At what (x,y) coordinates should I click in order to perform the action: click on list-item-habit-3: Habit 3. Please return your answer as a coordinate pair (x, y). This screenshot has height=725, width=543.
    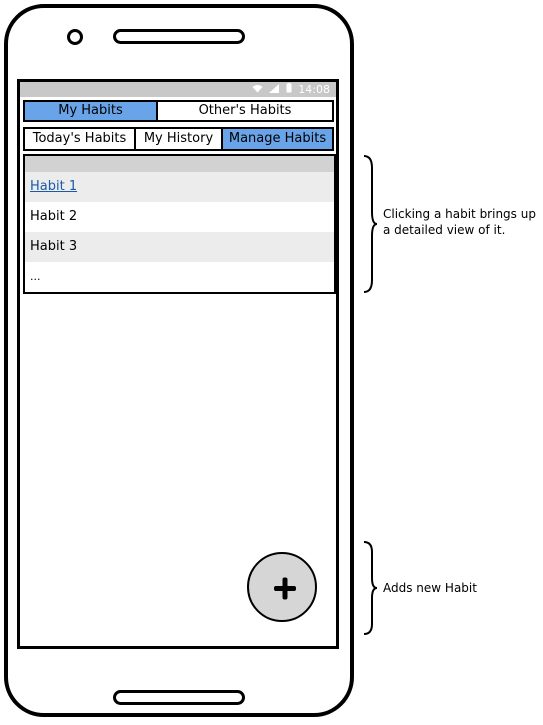
    Looking at the image, I should click on (179, 247).